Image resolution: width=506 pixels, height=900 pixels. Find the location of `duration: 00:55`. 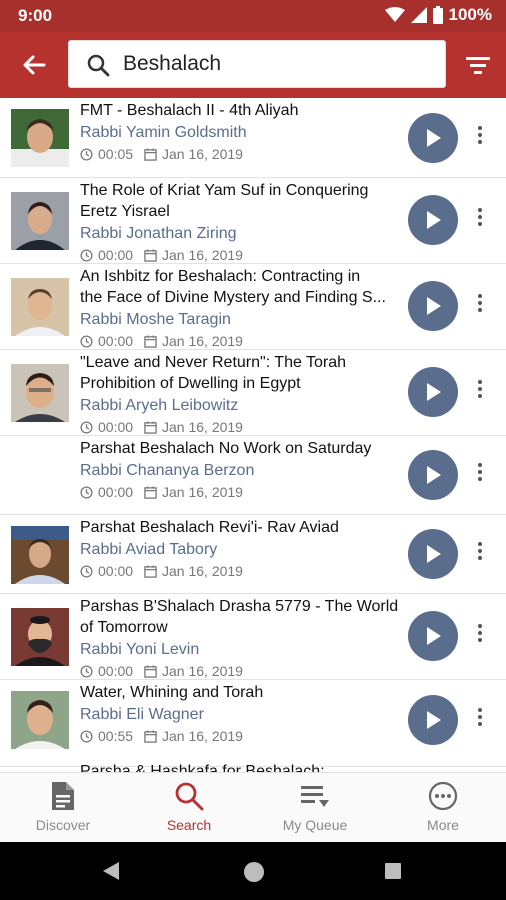

duration: 00:55 is located at coordinates (116, 736).